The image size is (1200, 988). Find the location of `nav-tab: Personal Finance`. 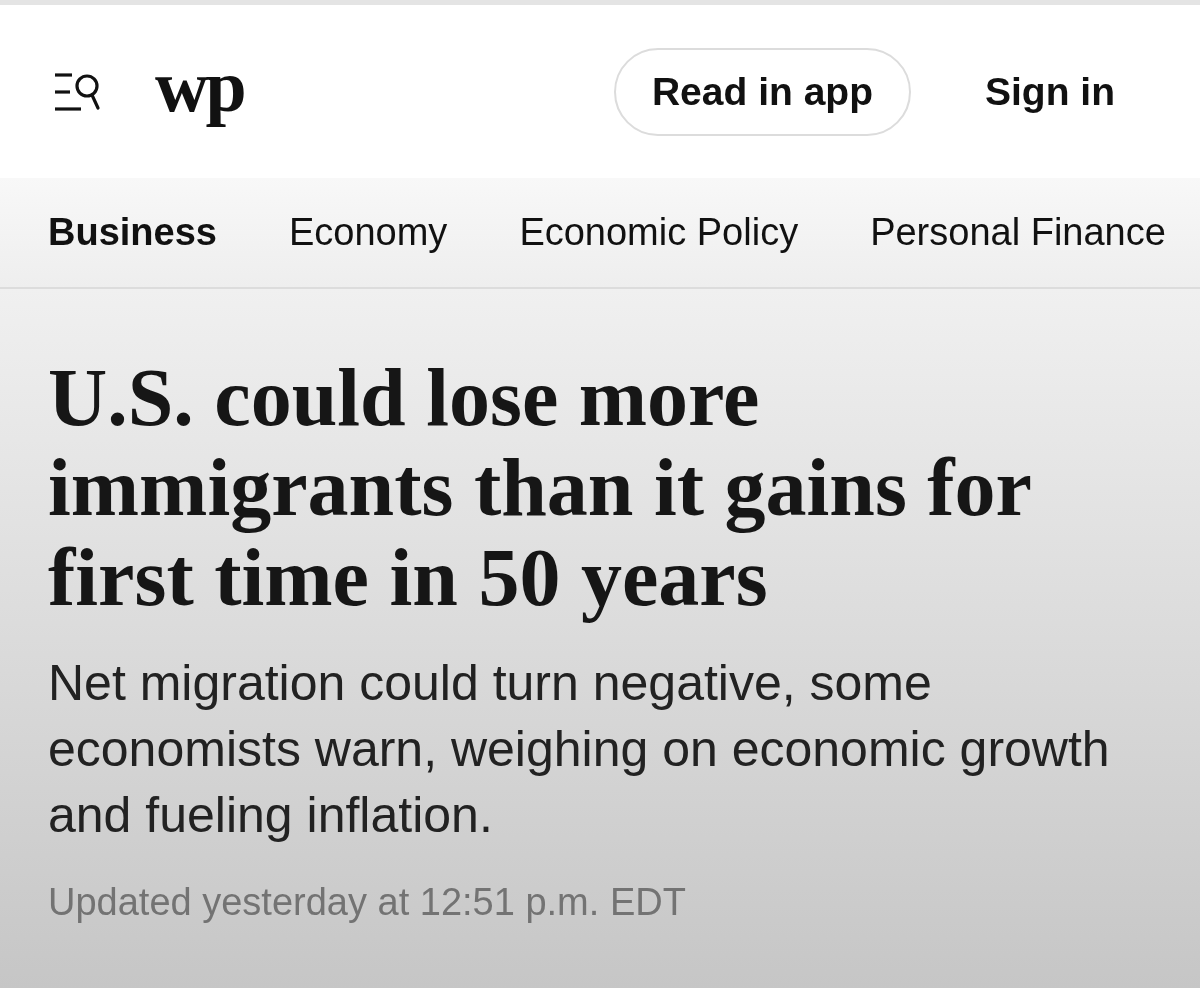

nav-tab: Personal Finance is located at coordinates (1018, 232).